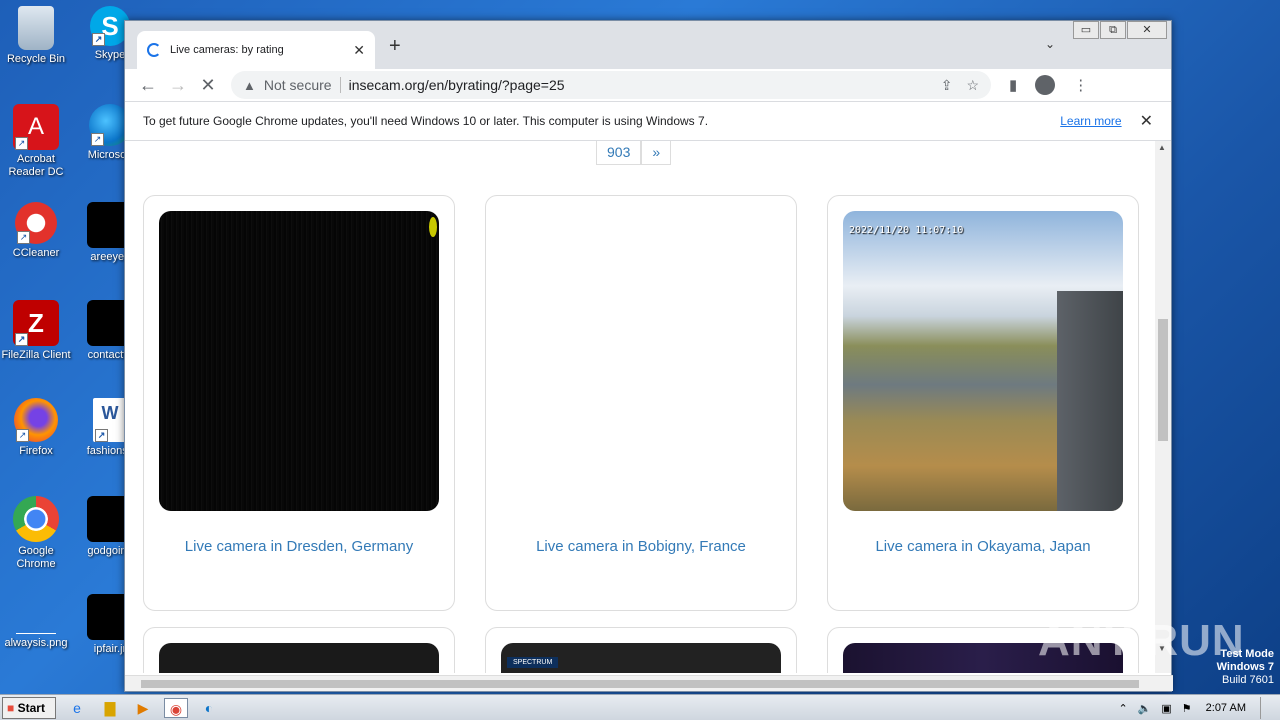  I want to click on acrobat-icon: A ↗, so click(36, 127).